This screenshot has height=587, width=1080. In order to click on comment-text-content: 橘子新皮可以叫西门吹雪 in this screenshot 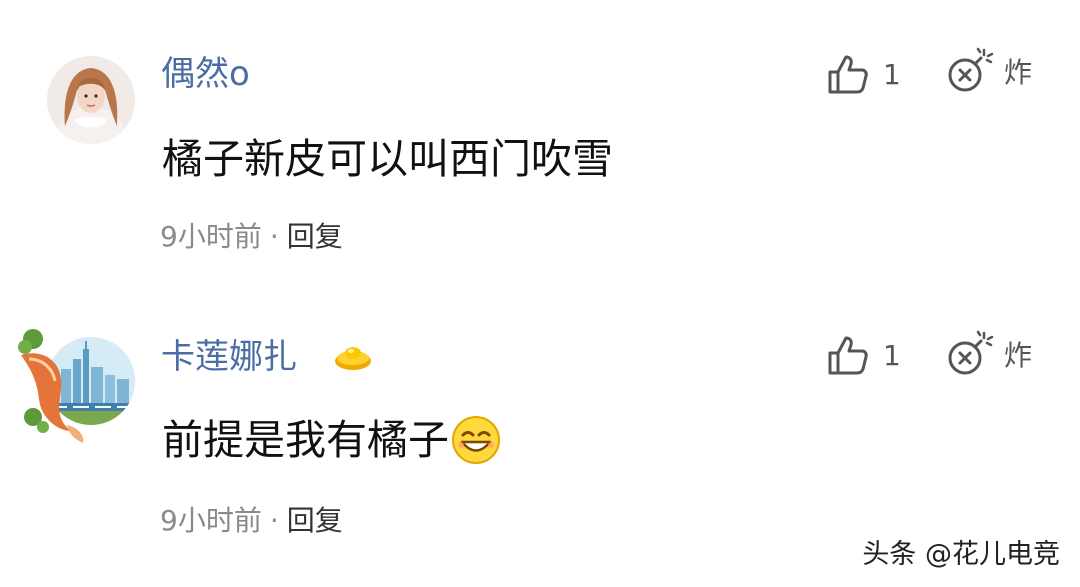, I will do `click(387, 159)`.